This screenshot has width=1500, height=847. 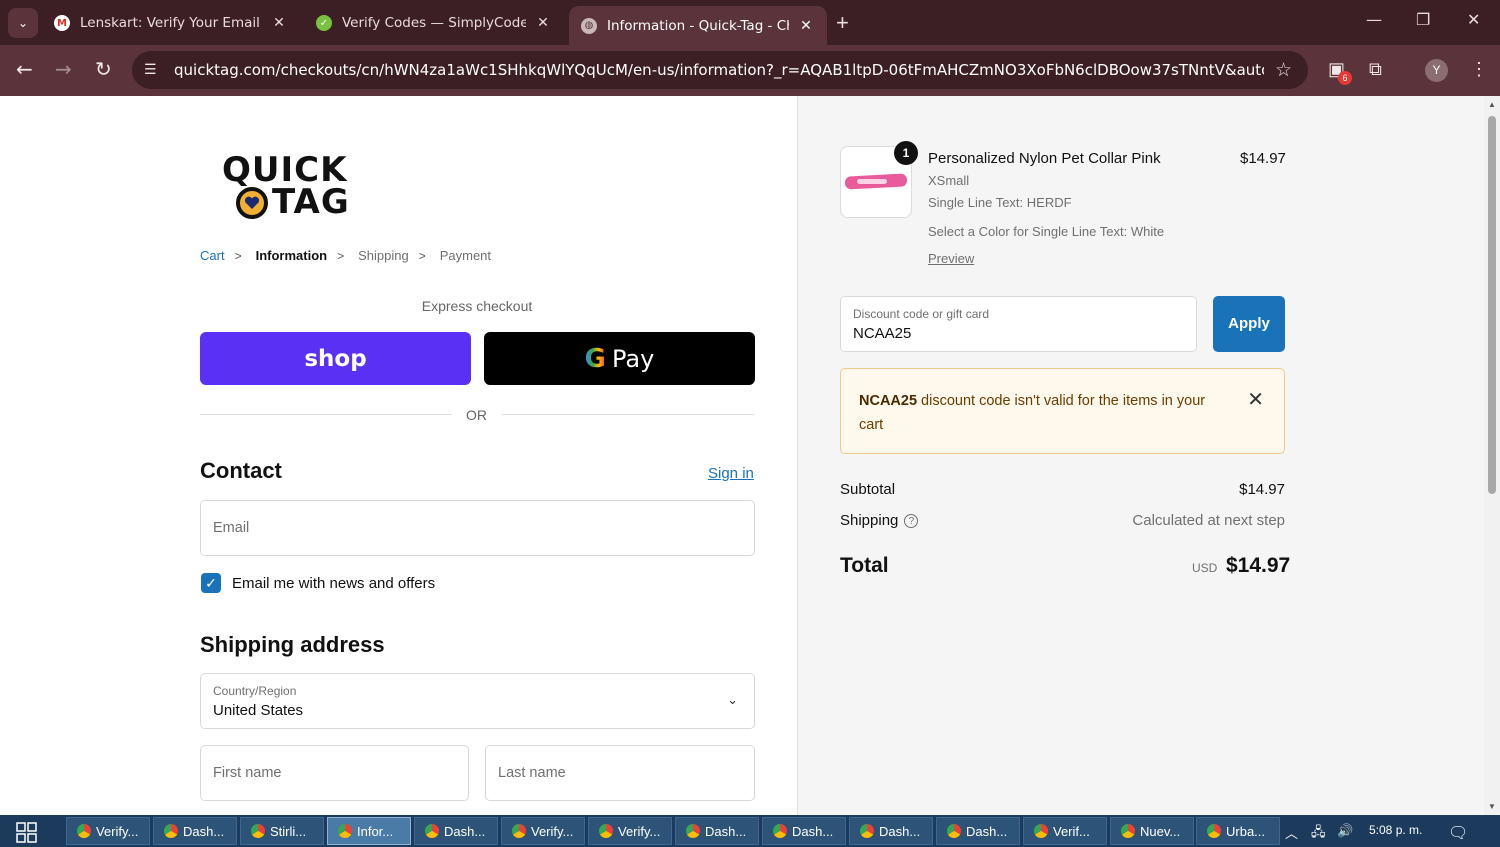 What do you see at coordinates (628, 414) in the screenshot?
I see `divider` at bounding box center [628, 414].